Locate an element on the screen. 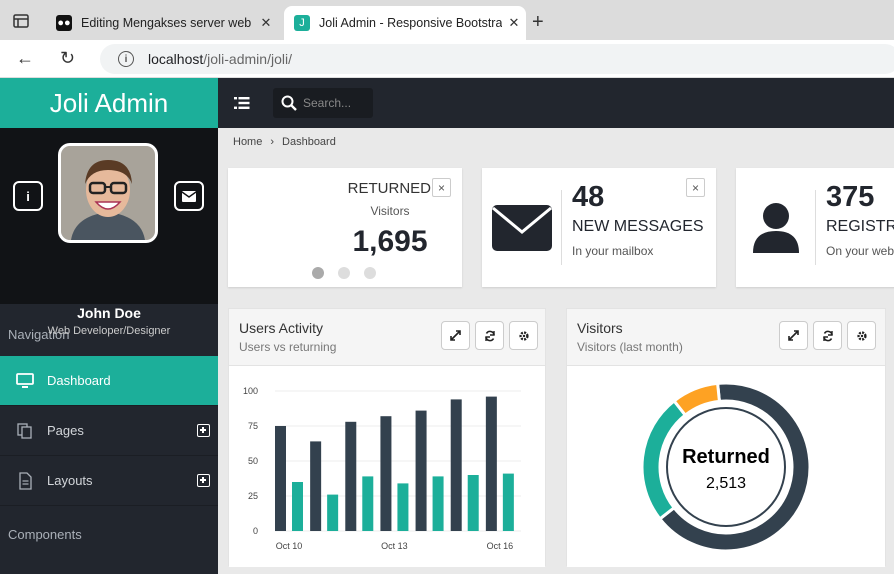  components-heading: Components is located at coordinates (109, 532).